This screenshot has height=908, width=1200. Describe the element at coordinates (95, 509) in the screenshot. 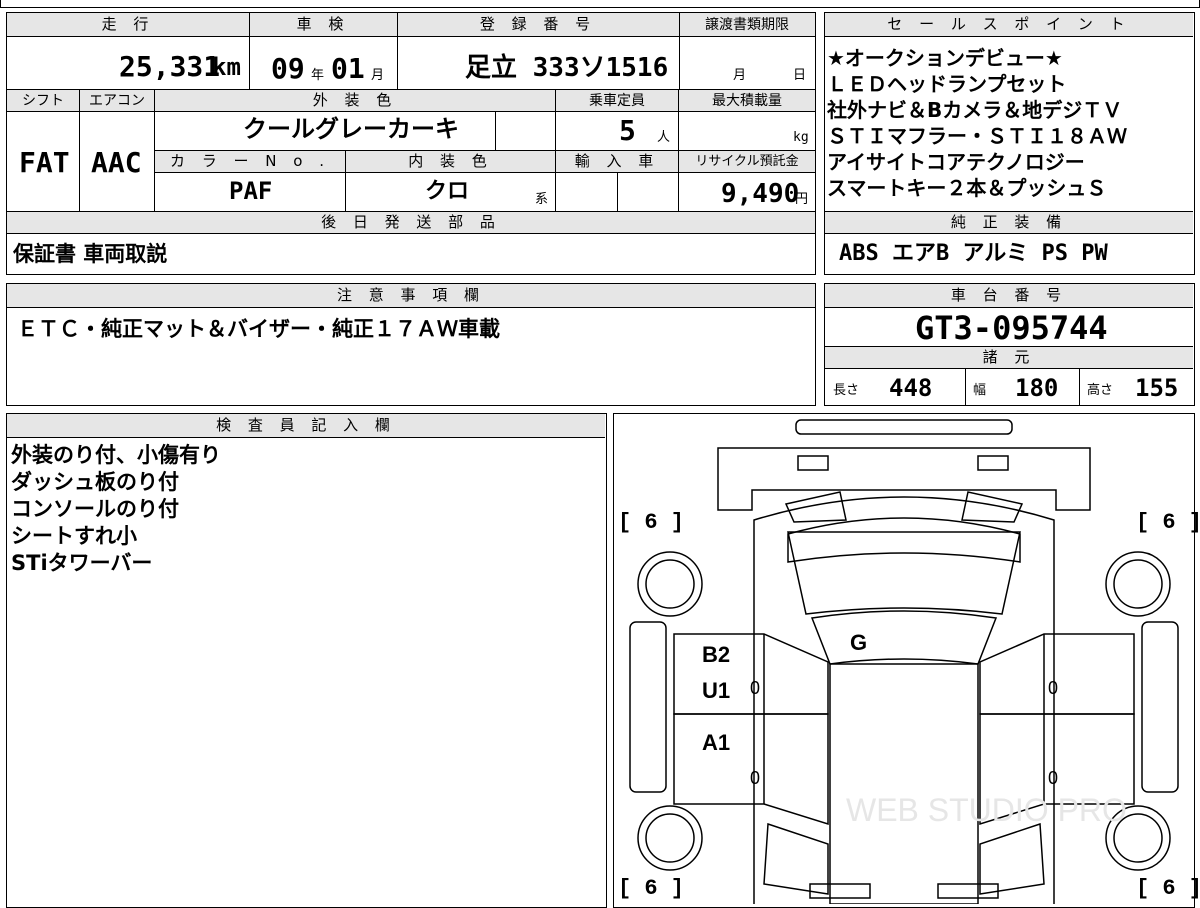

I see `inspector-line: コンソールのり付` at that location.